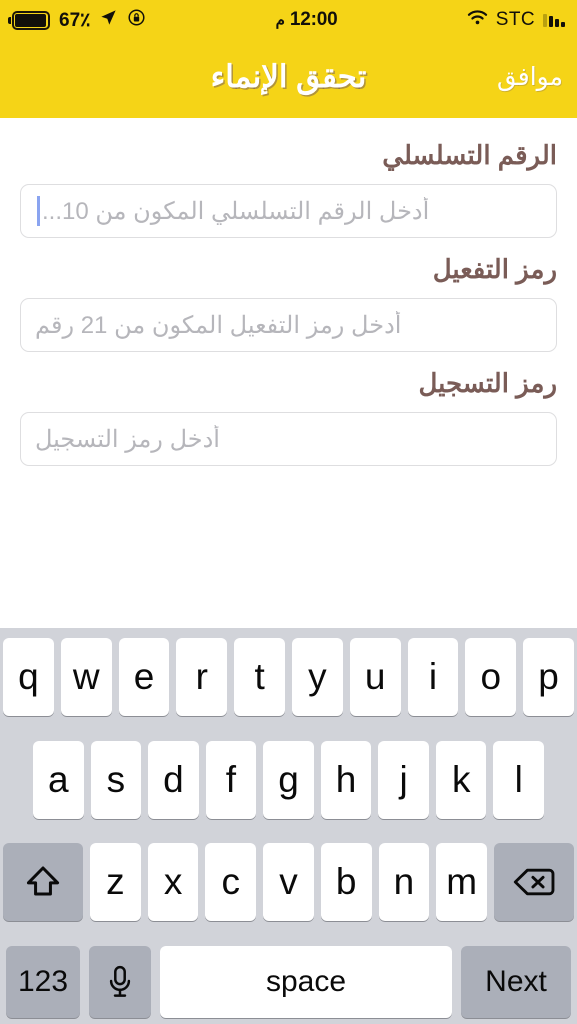  What do you see at coordinates (231, 882) in the screenshot?
I see `key-c: c` at bounding box center [231, 882].